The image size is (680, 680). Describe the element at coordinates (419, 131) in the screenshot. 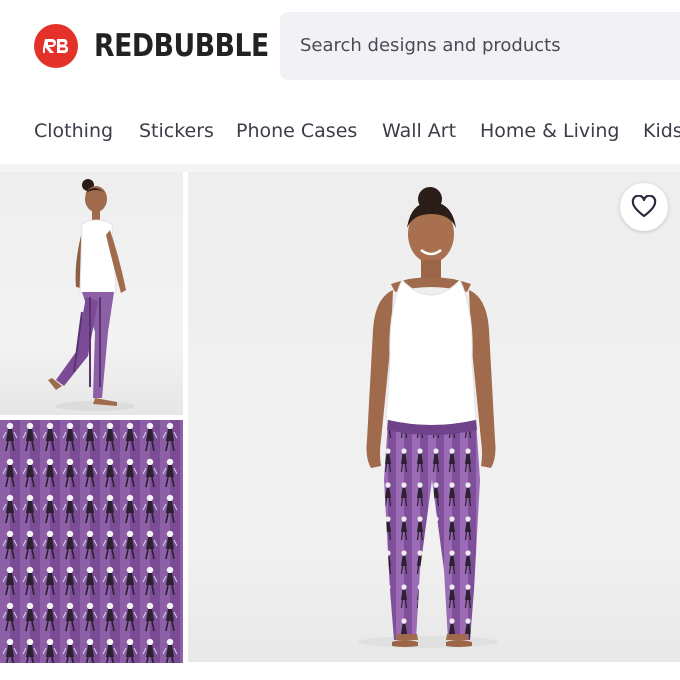

I see `nav-item-wall-art: Wall Art` at that location.